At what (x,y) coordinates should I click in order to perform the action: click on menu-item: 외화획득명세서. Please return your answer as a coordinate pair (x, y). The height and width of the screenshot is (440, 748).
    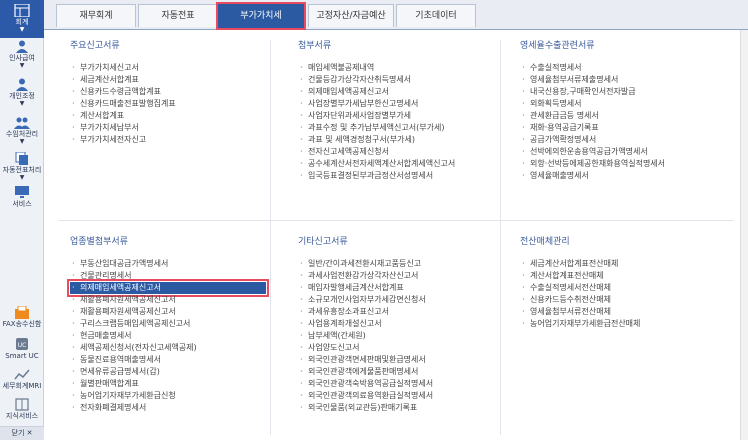
    Looking at the image, I should click on (625, 104).